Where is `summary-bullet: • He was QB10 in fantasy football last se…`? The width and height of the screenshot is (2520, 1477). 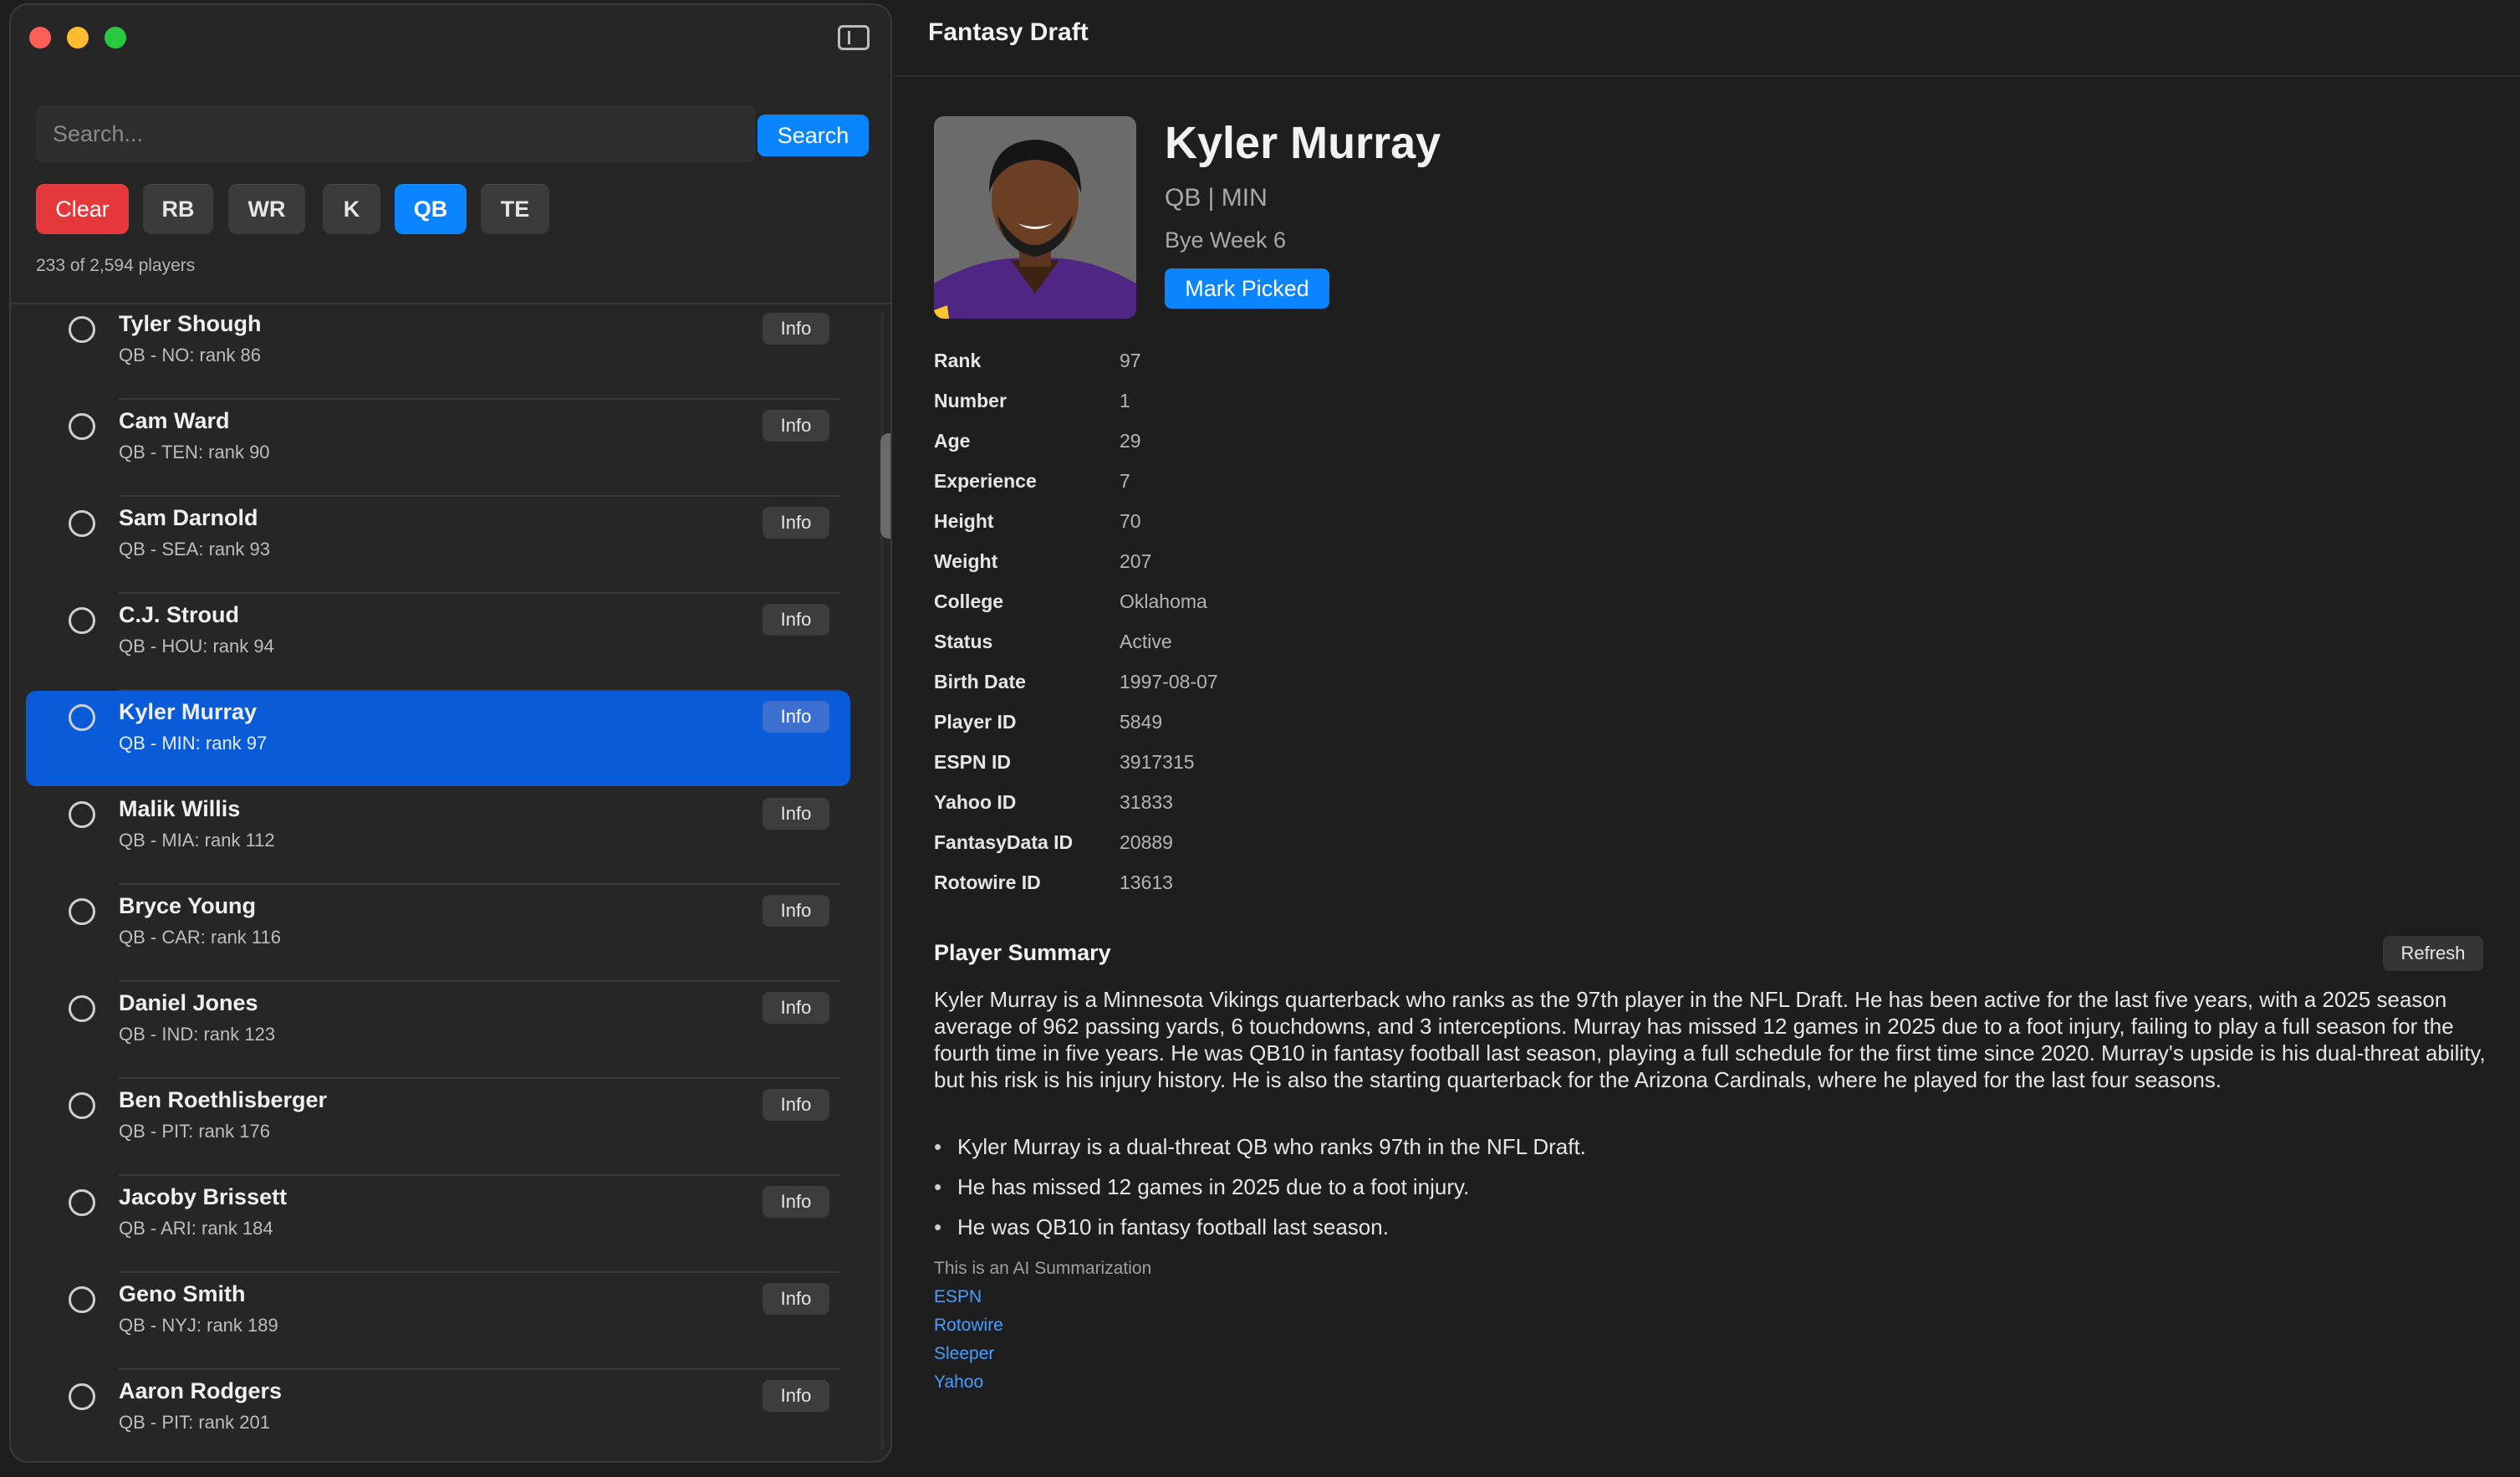
summary-bullet: • He was QB10 in fantasy football last se… is located at coordinates (1161, 1227).